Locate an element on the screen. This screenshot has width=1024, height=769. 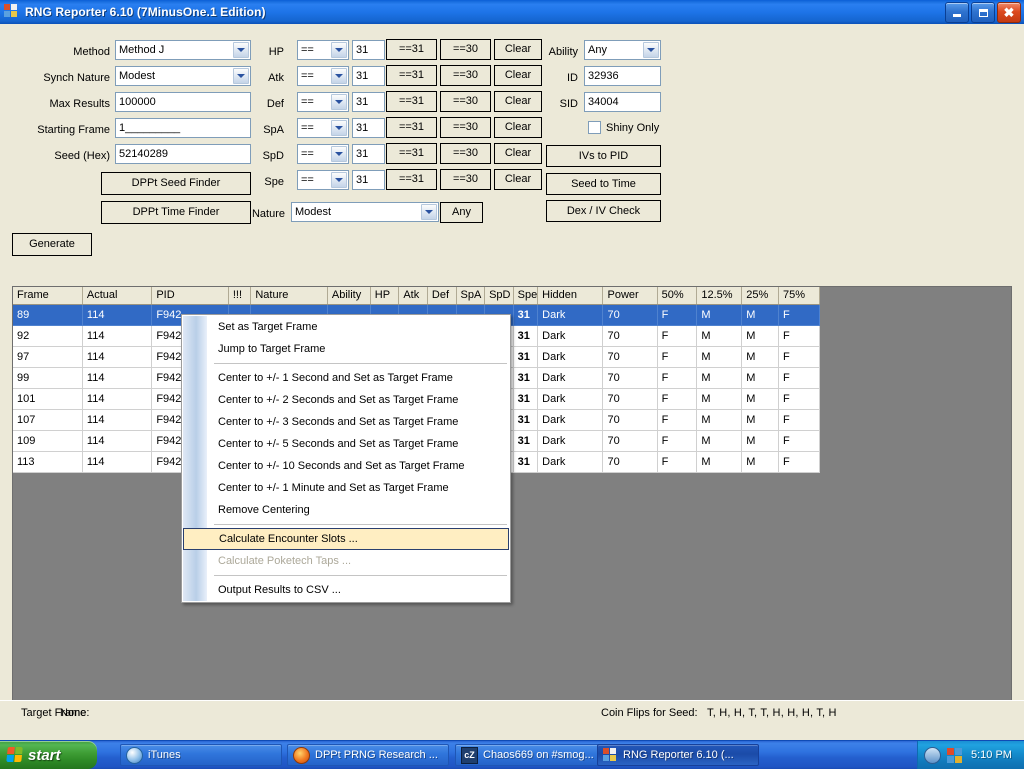
column-header-nature: Nature is located at coordinates (289, 296).